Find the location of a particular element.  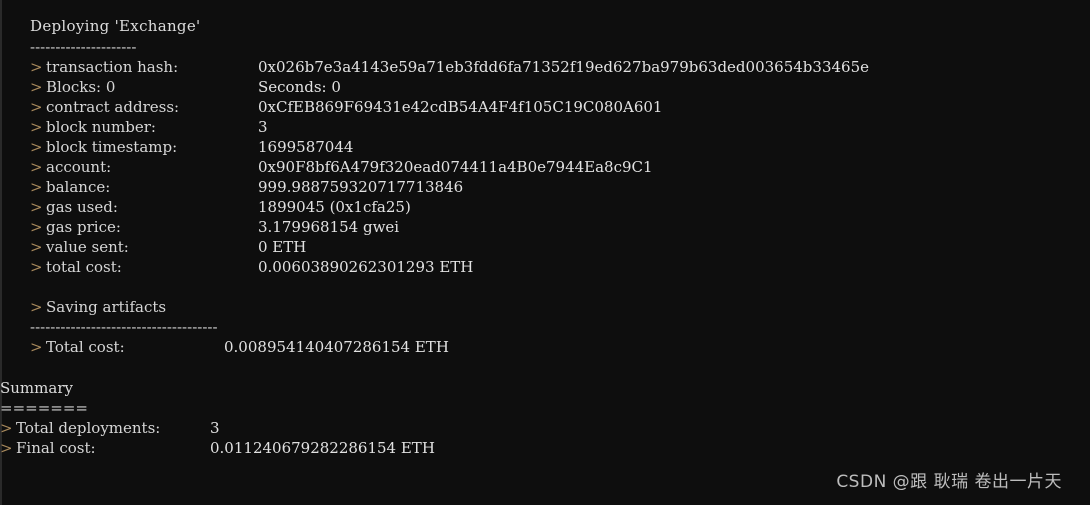

total-cost-value: 0.008954140407286154 ETH is located at coordinates (336, 347).